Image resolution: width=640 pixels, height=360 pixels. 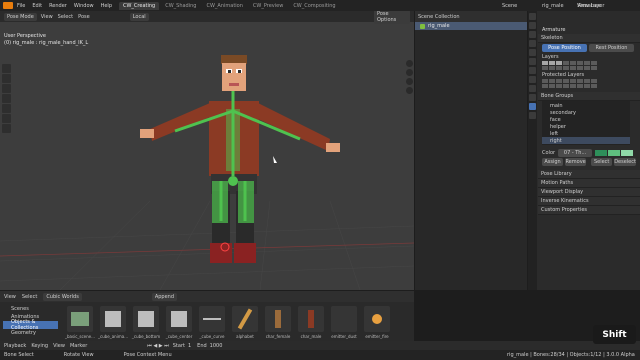 What do you see at coordinates (471, 150) in the screenshot?
I see `outliner: Scene Collection rig_male` at bounding box center [471, 150].